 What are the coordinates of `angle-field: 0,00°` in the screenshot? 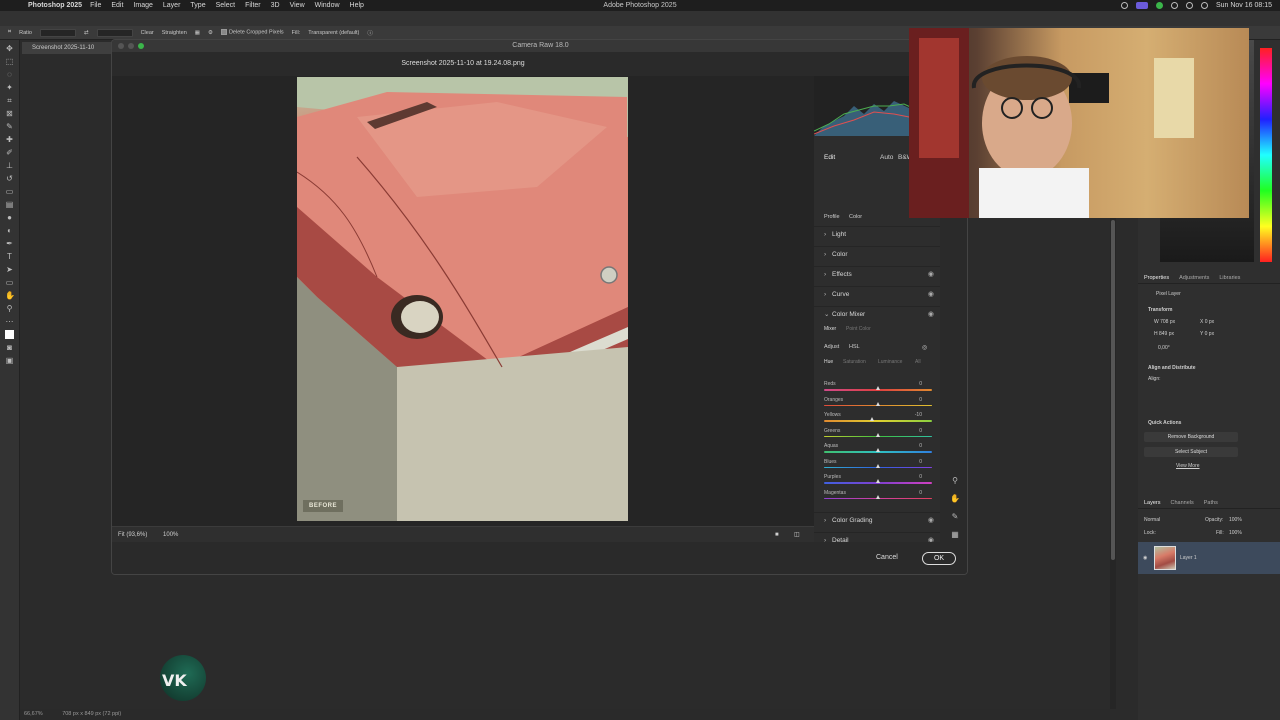 It's located at (1164, 348).